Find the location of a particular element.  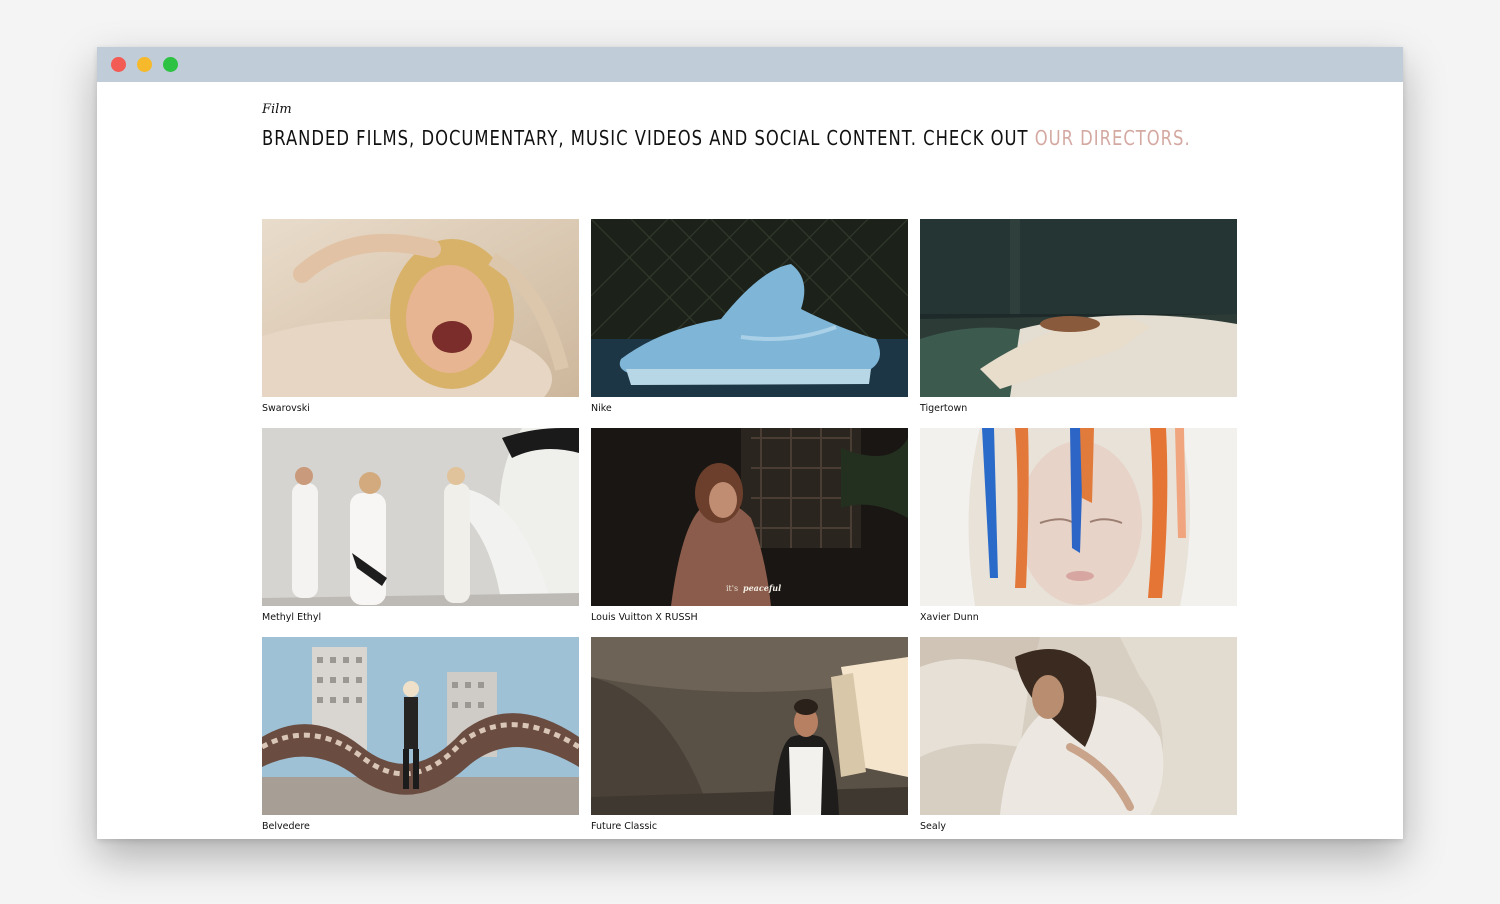

film-card-louis-vuitton-x-russh: it's peaceful Louis Vuitton X RUSSH is located at coordinates (749, 525).